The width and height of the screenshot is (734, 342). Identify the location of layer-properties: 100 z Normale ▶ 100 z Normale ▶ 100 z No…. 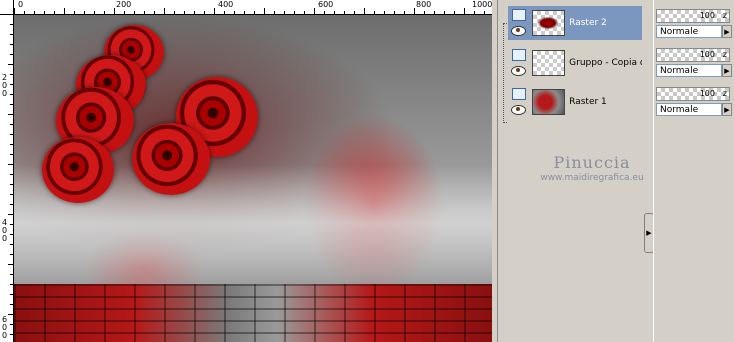
(693, 171).